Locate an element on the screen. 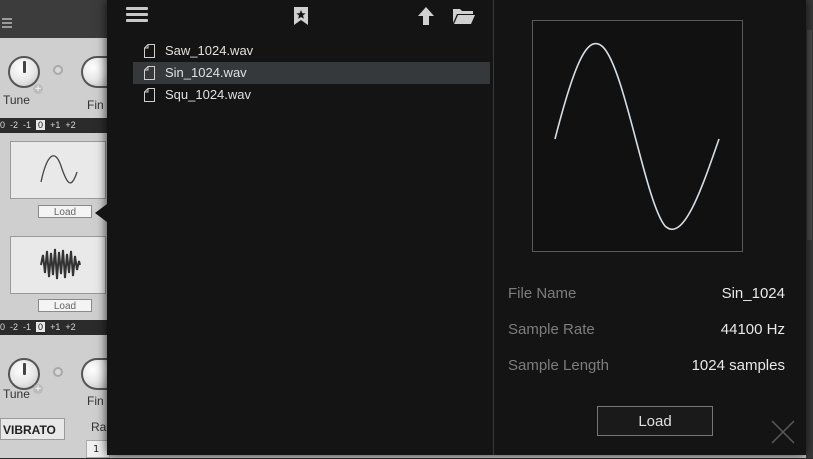  sample-length-value: 1024 samples is located at coordinates (738, 365).